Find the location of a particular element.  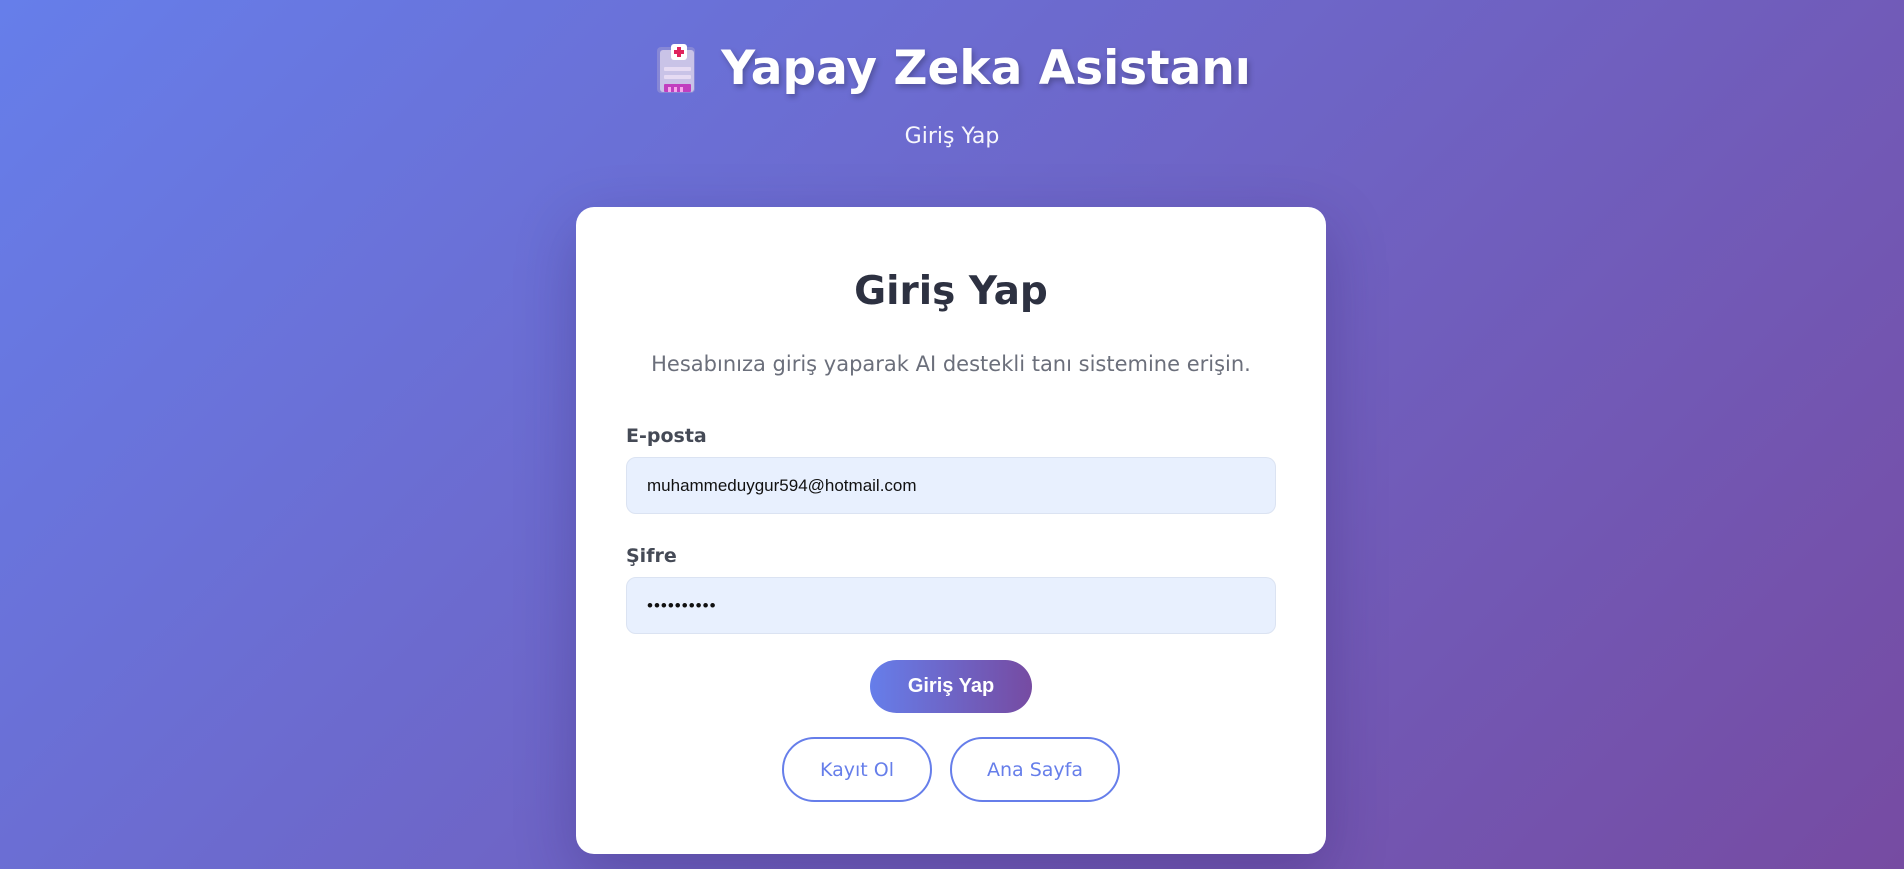

login-button: Giriş Yap is located at coordinates (951, 686).